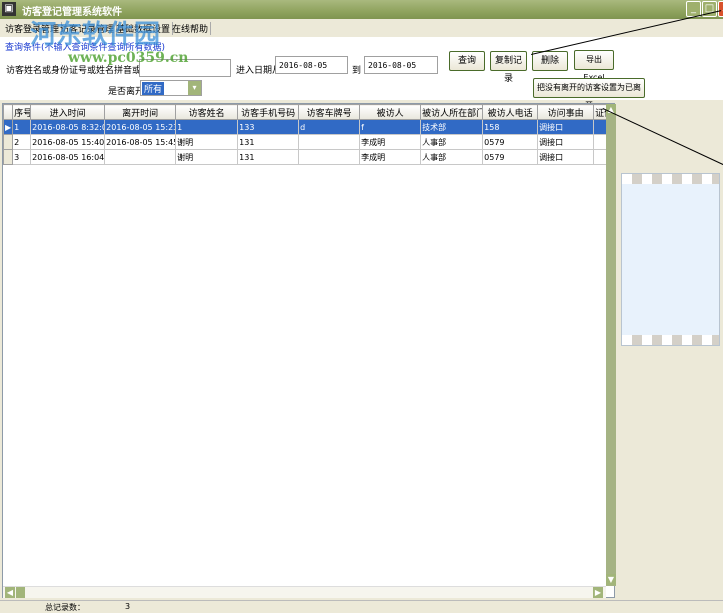 The width and height of the screenshot is (723, 613). I want to click on column-header: 离开时间, so click(140, 112).